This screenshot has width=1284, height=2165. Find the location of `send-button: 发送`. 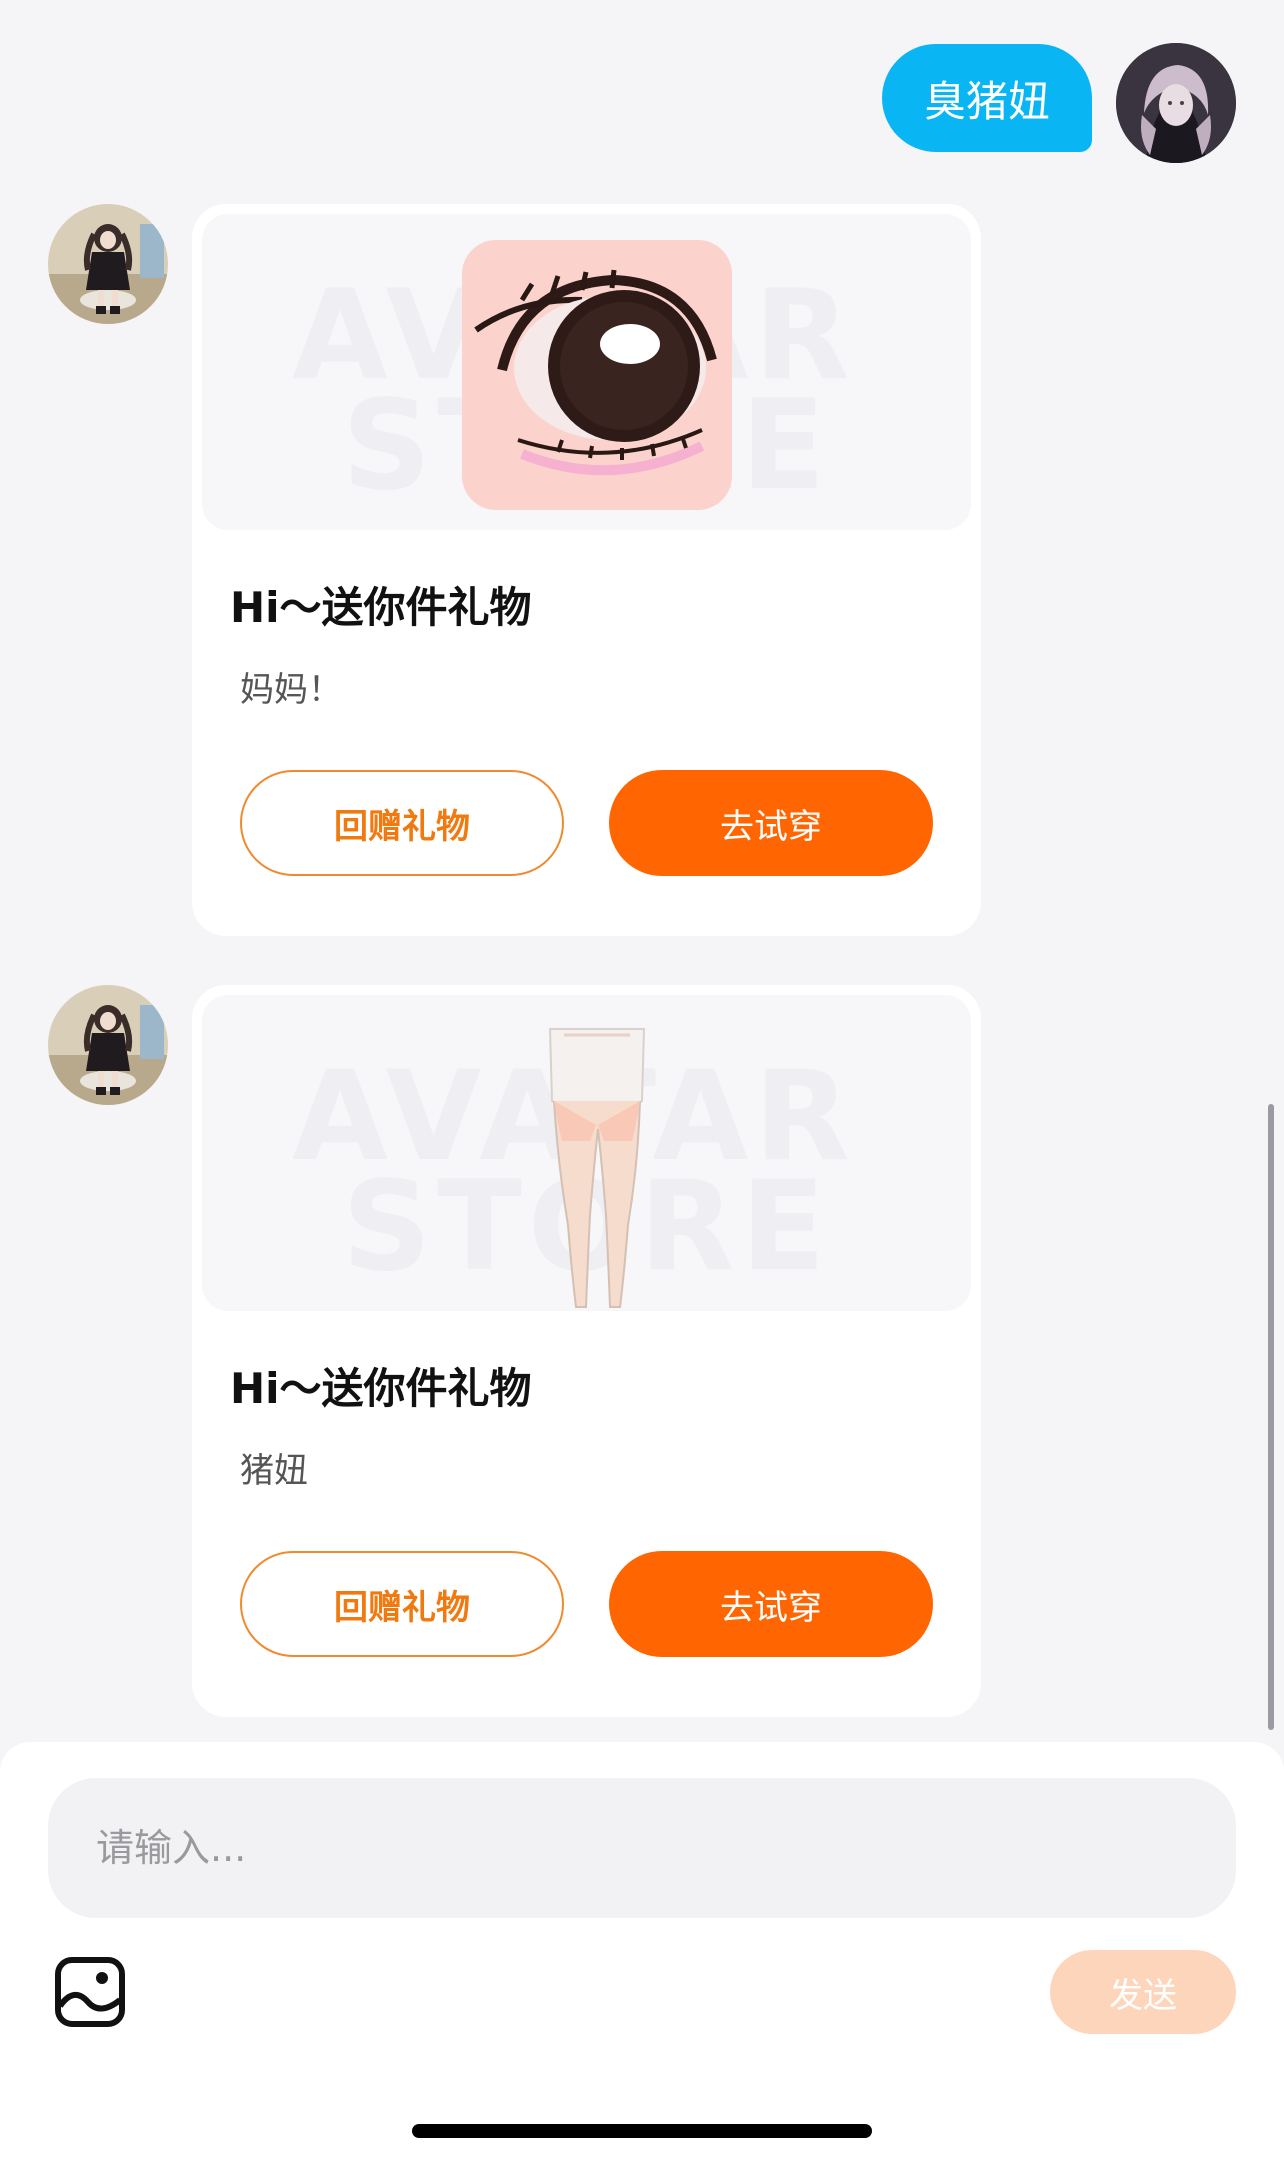

send-button: 发送 is located at coordinates (1143, 1992).